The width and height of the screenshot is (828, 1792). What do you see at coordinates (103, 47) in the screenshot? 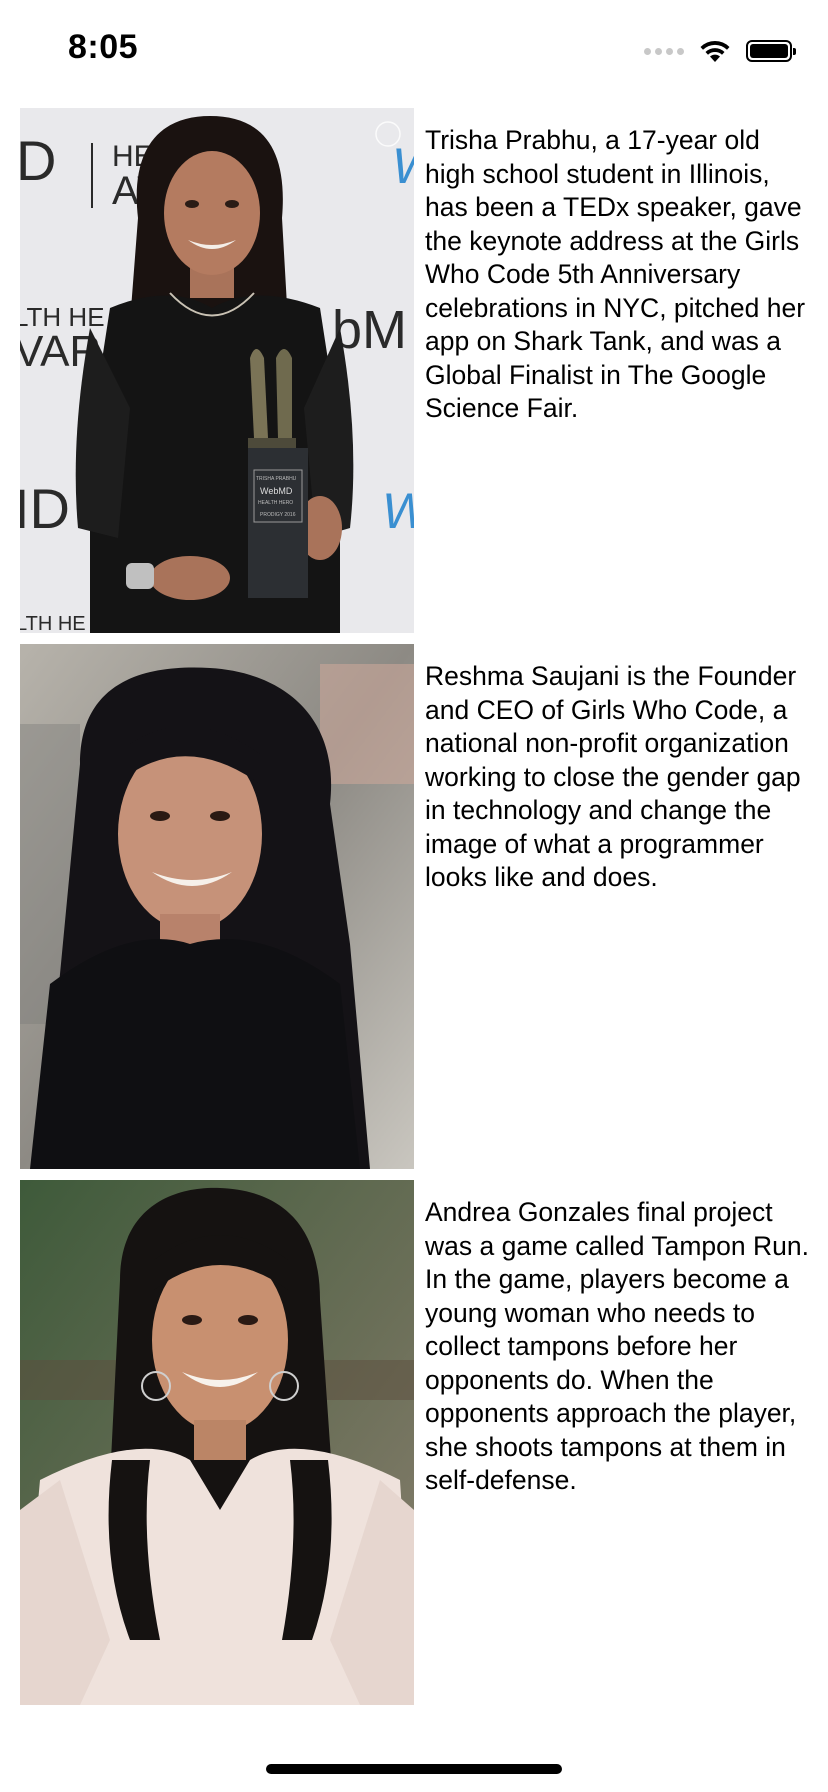
I see `status-time: 8:05` at bounding box center [103, 47].